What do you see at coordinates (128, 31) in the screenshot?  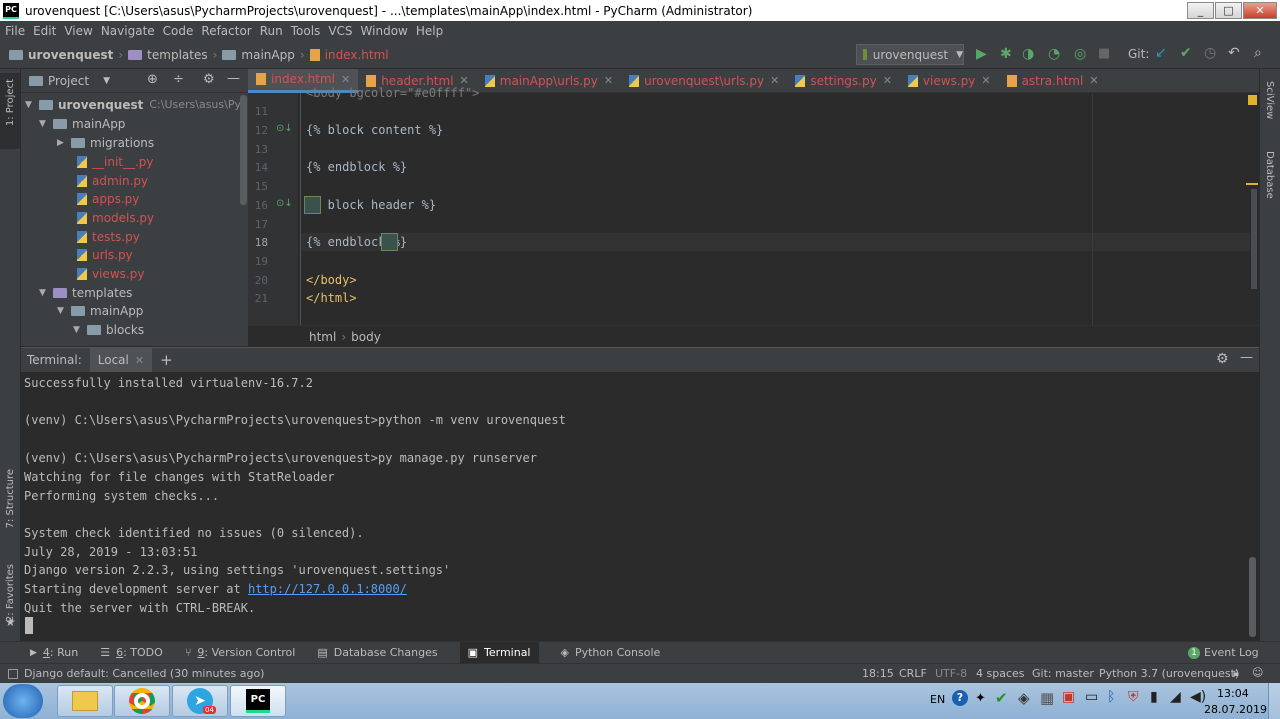 I see `menu-navigate: Navigate` at bounding box center [128, 31].